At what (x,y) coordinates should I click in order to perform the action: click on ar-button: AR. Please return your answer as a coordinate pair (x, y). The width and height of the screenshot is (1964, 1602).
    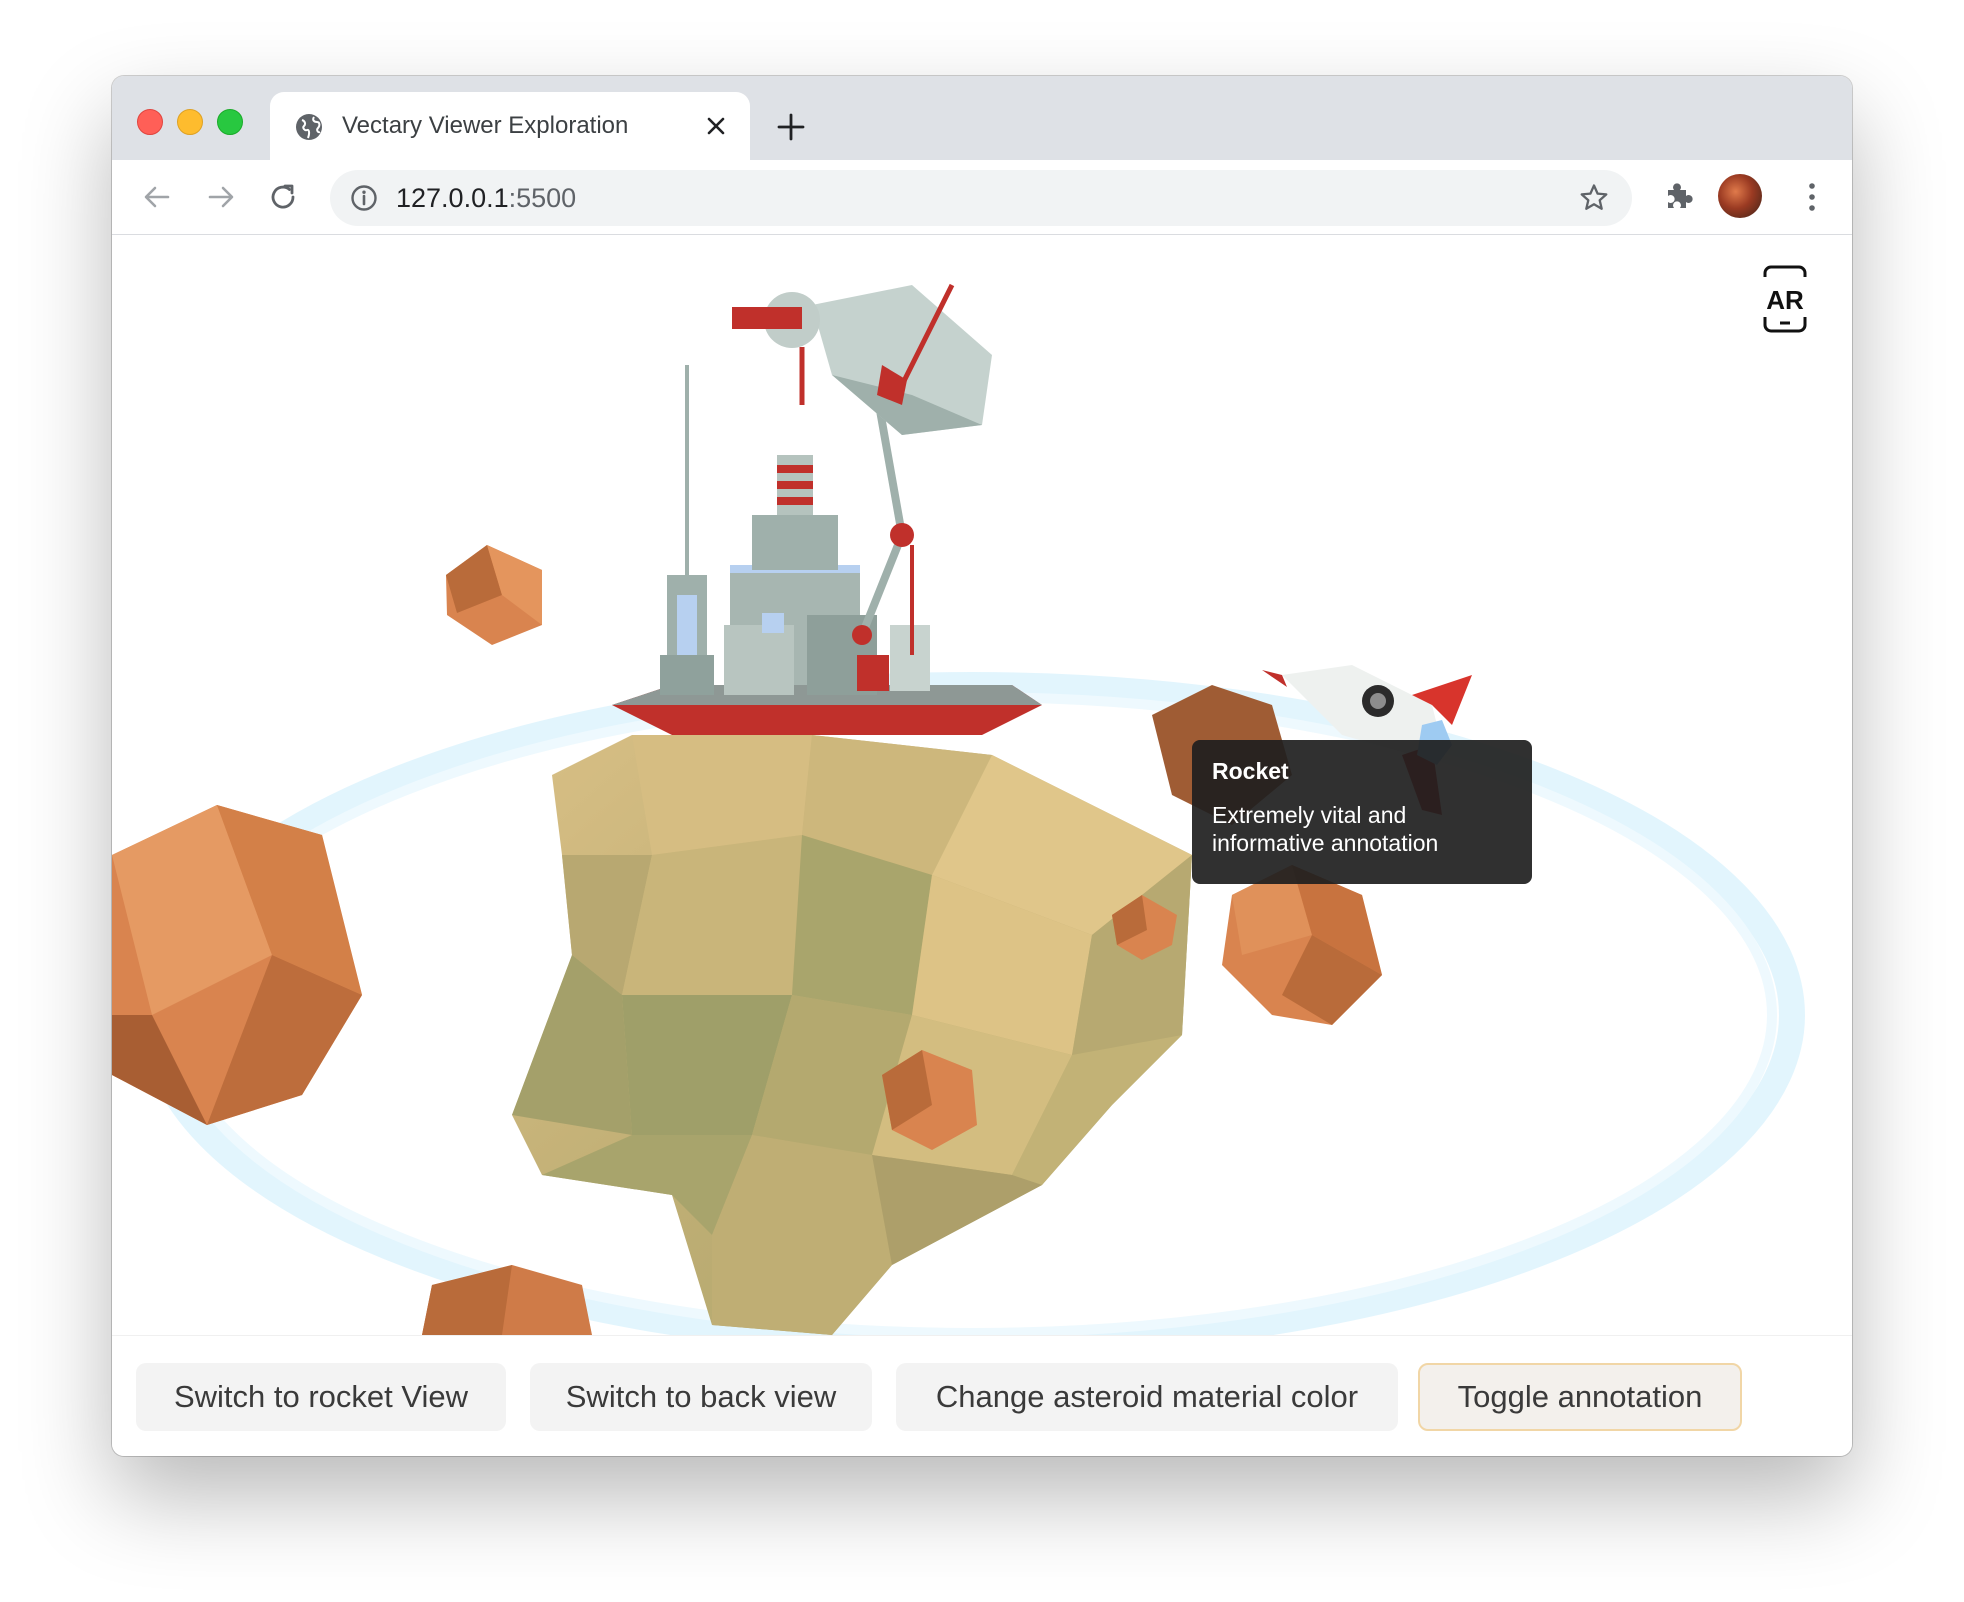
    Looking at the image, I should click on (1785, 299).